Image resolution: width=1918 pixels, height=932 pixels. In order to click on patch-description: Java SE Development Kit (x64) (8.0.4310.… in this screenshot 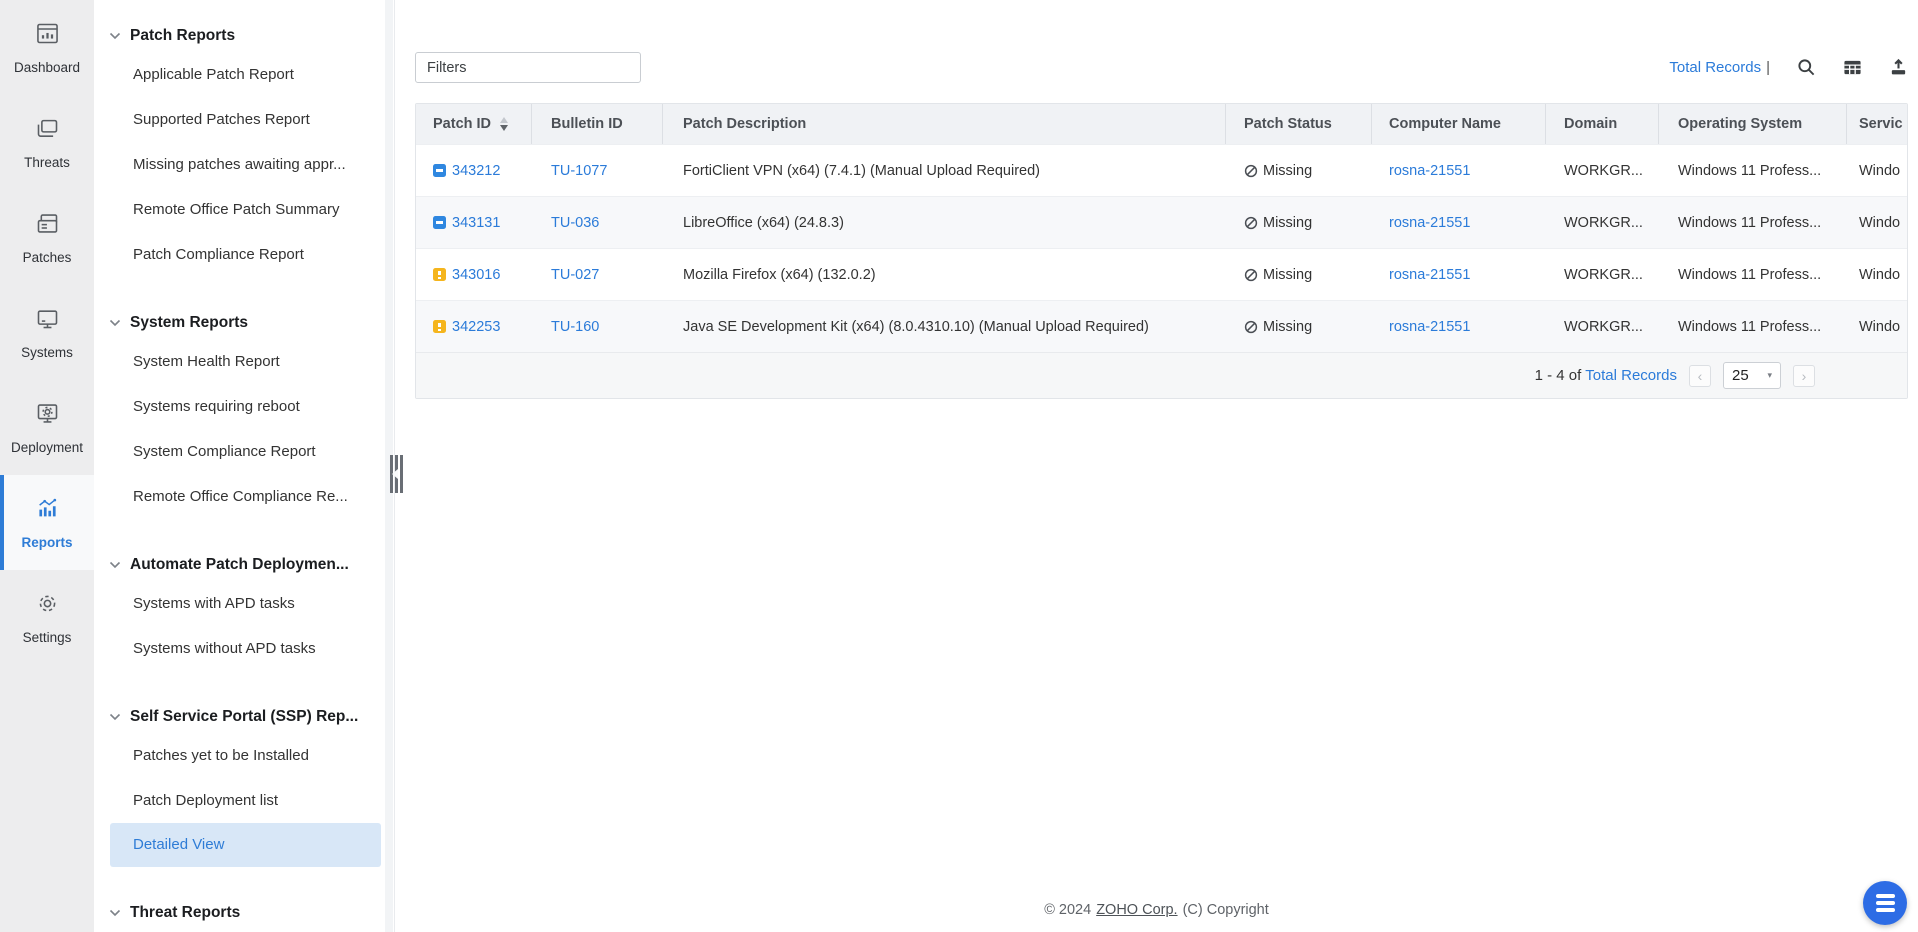, I will do `click(916, 326)`.